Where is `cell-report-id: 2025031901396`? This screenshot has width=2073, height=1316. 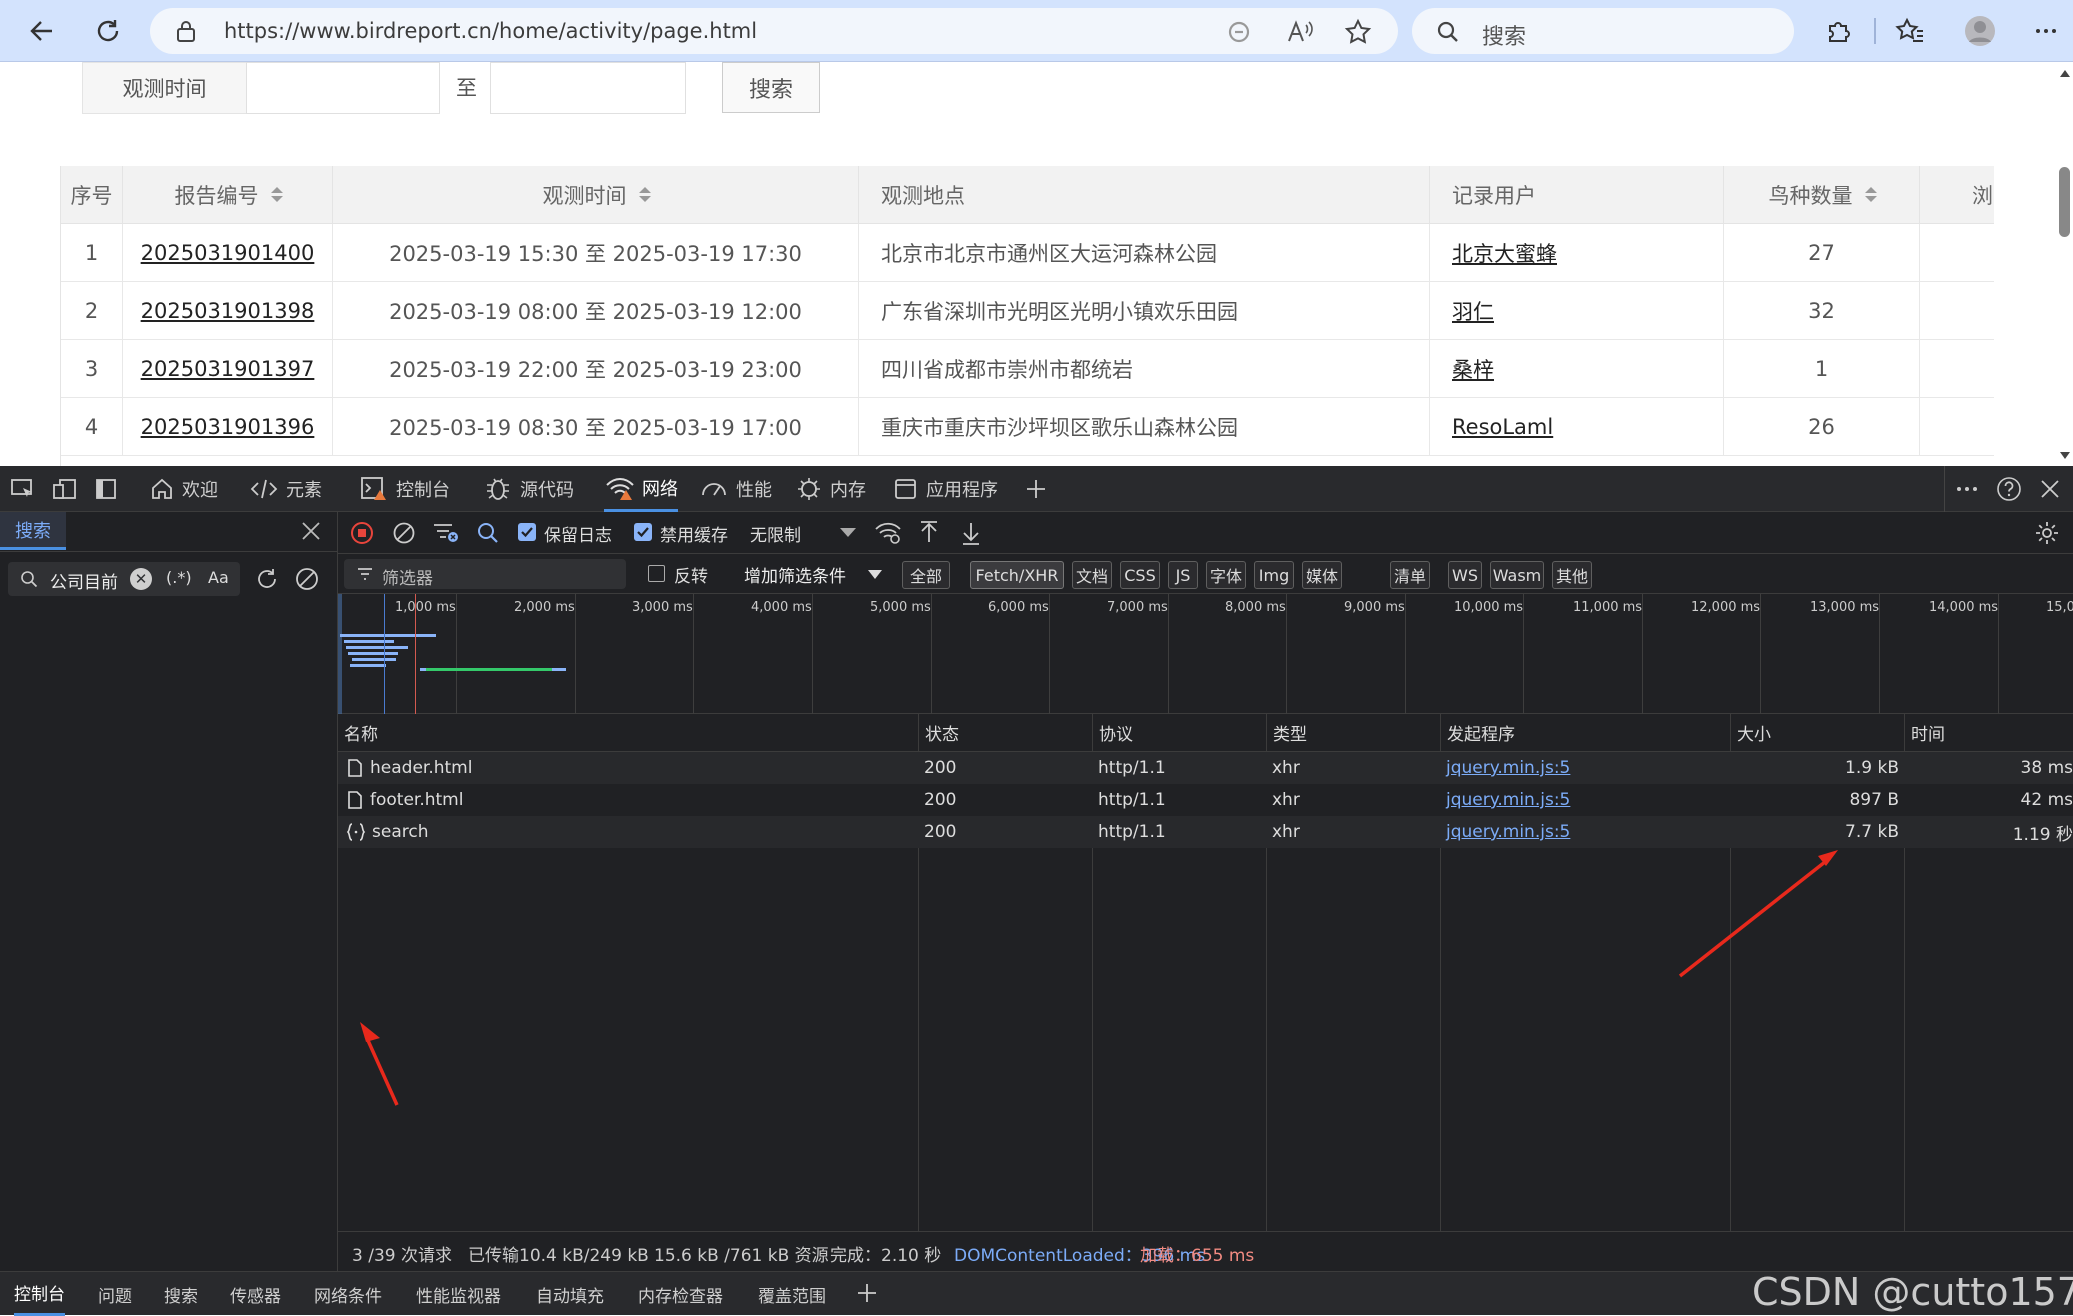
cell-report-id: 2025031901396 is located at coordinates (228, 427).